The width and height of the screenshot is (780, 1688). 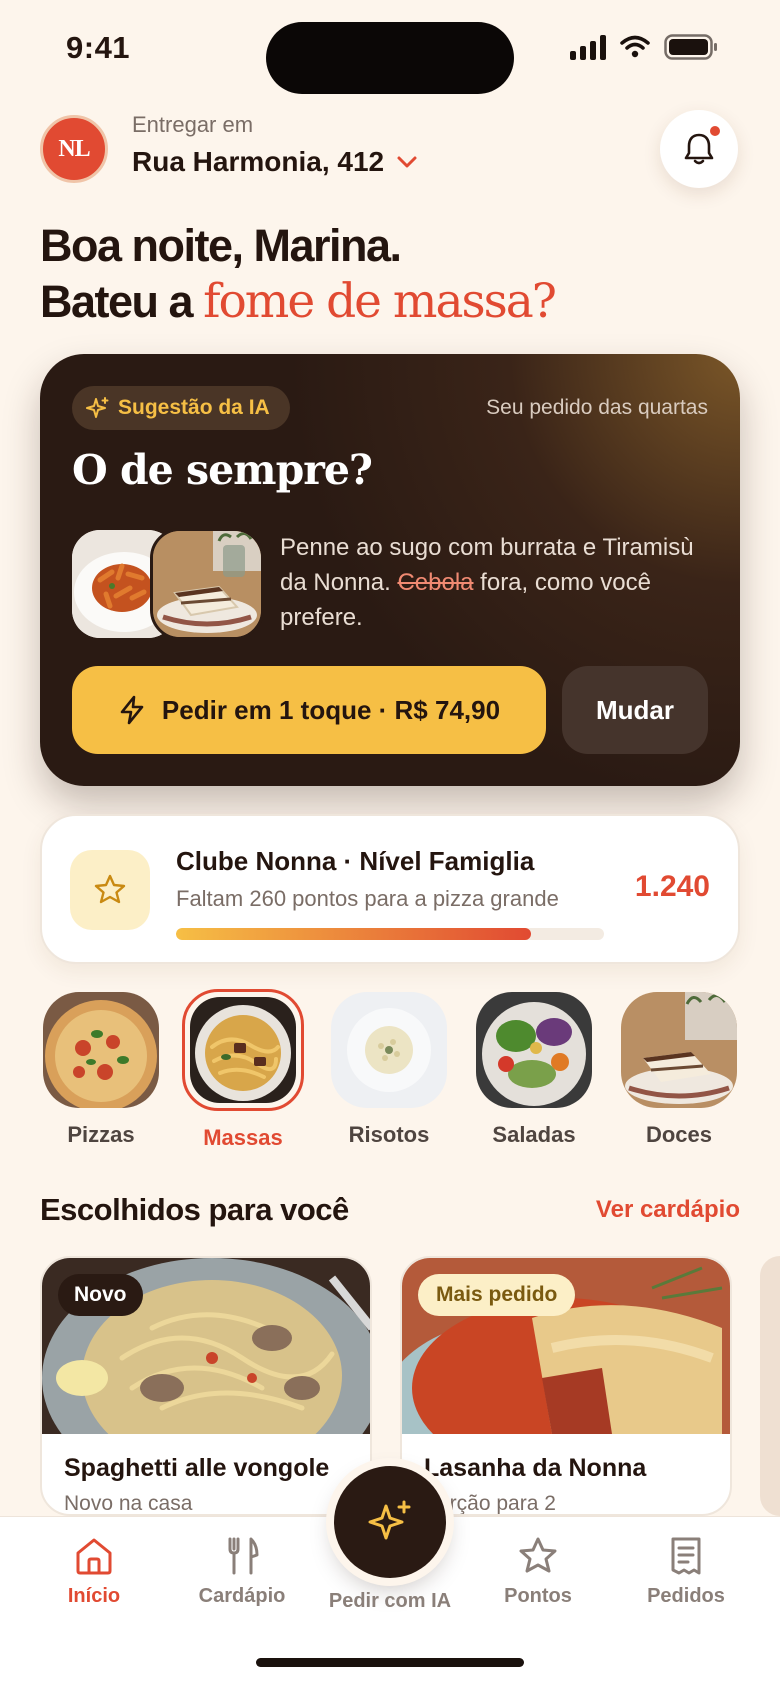 I want to click on nav-label: Cardápio, so click(x=242, y=1596).